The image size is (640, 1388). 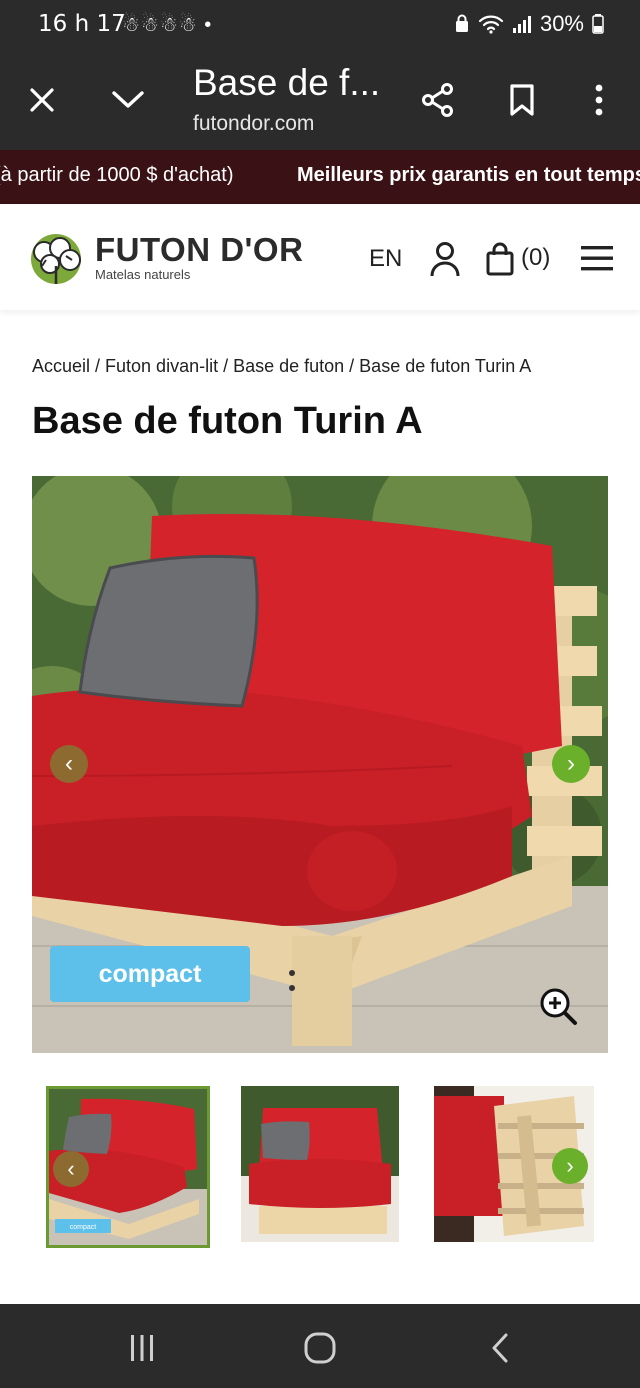 What do you see at coordinates (597, 258) in the screenshot?
I see `hamburger-menu-icon` at bounding box center [597, 258].